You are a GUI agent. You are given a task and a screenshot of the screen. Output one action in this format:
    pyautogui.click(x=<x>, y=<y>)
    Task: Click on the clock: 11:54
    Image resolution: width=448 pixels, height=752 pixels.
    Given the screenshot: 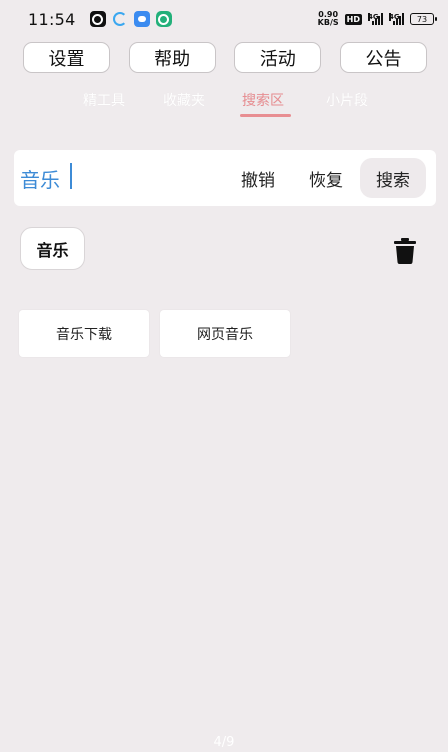 What is the action you would take?
    pyautogui.click(x=52, y=19)
    